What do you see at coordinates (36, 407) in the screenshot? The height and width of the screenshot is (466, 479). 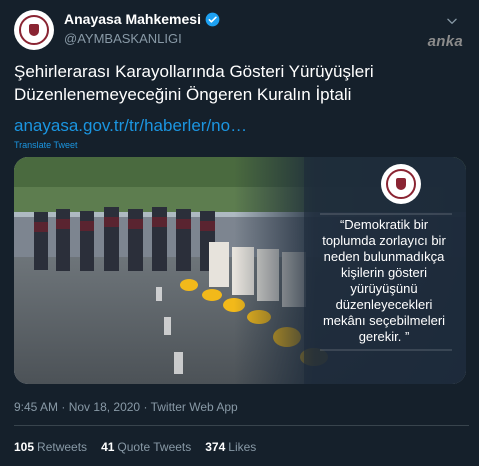 I see `tweet-time: 9:45 AM` at bounding box center [36, 407].